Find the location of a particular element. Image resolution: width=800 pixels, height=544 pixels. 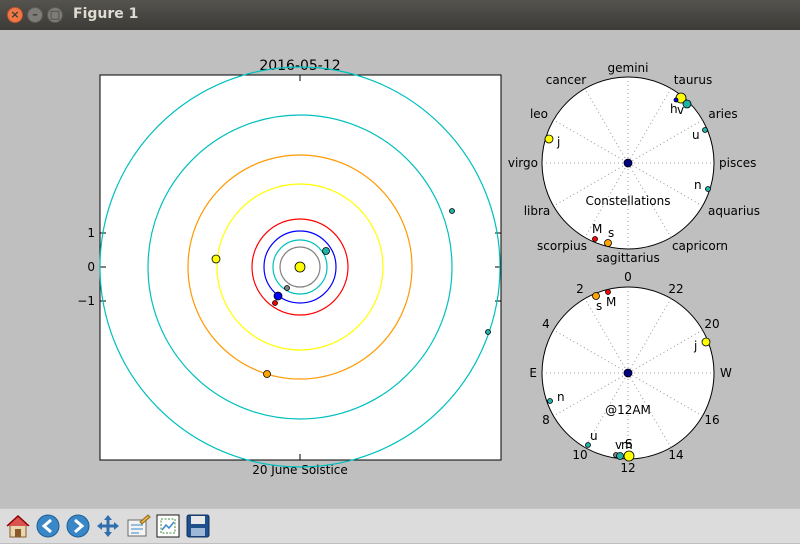

minimize-icon: – is located at coordinates (35, 14).